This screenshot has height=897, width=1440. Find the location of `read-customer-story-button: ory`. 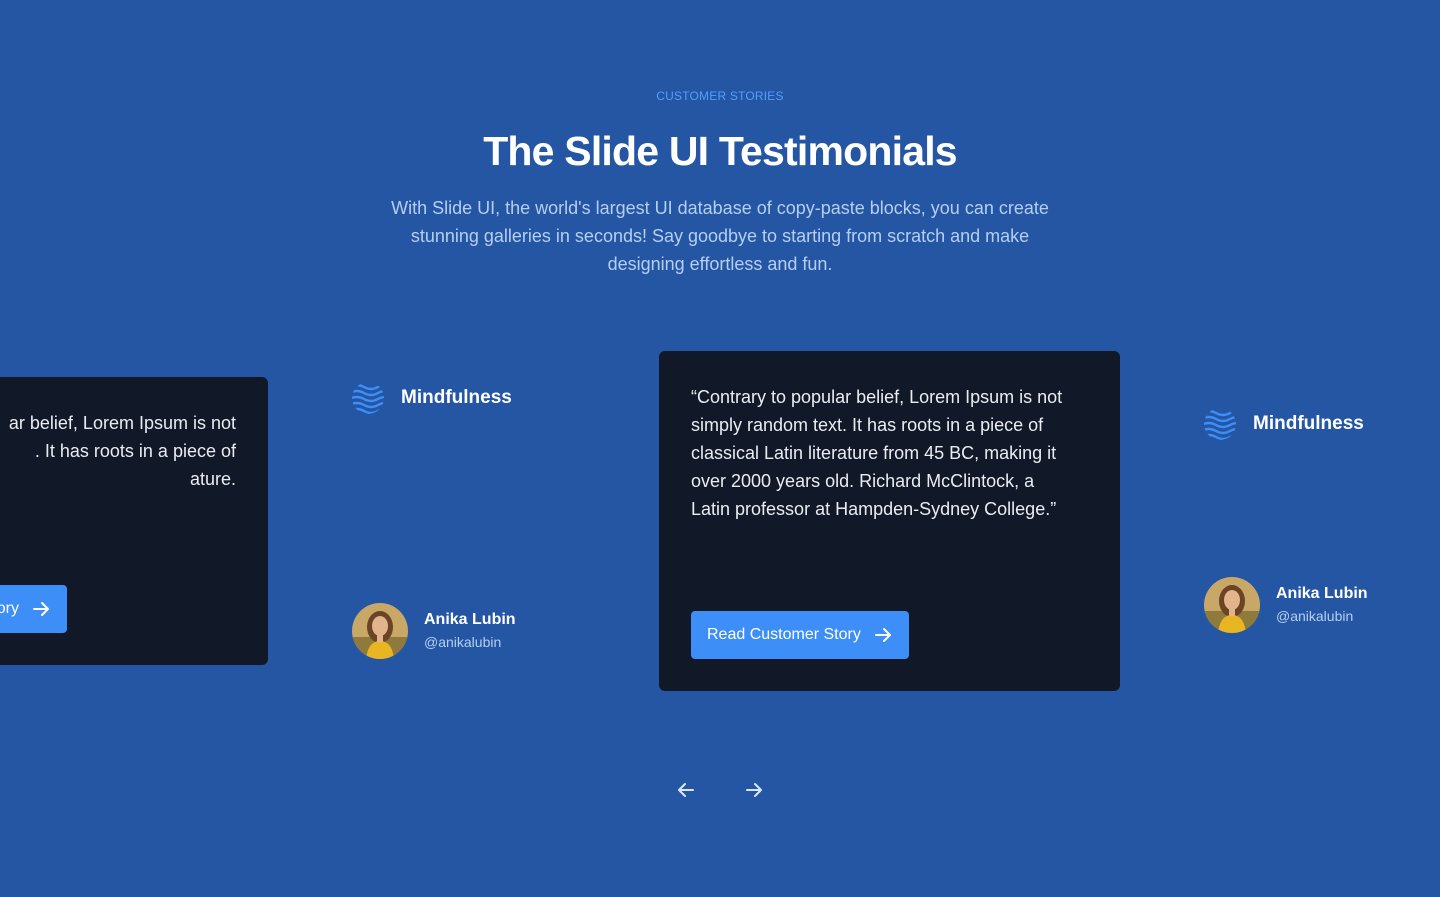

read-customer-story-button: ory is located at coordinates (33, 609).